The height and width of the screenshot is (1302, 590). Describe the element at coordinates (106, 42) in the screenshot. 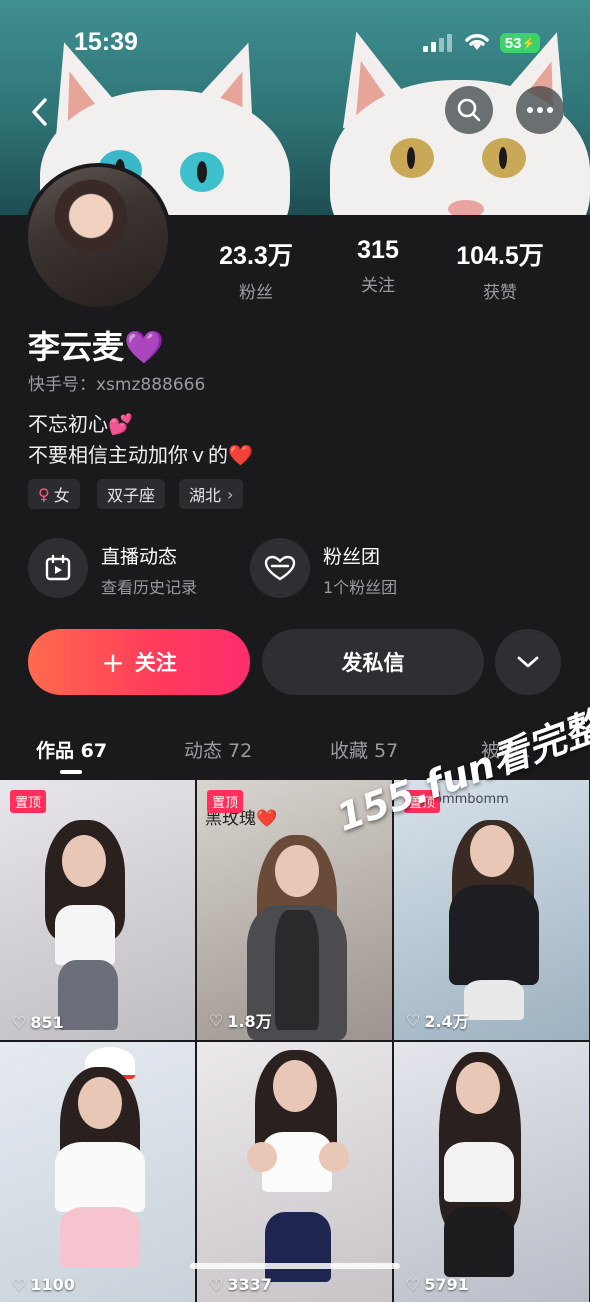

I see `status-time: 15:39` at that location.